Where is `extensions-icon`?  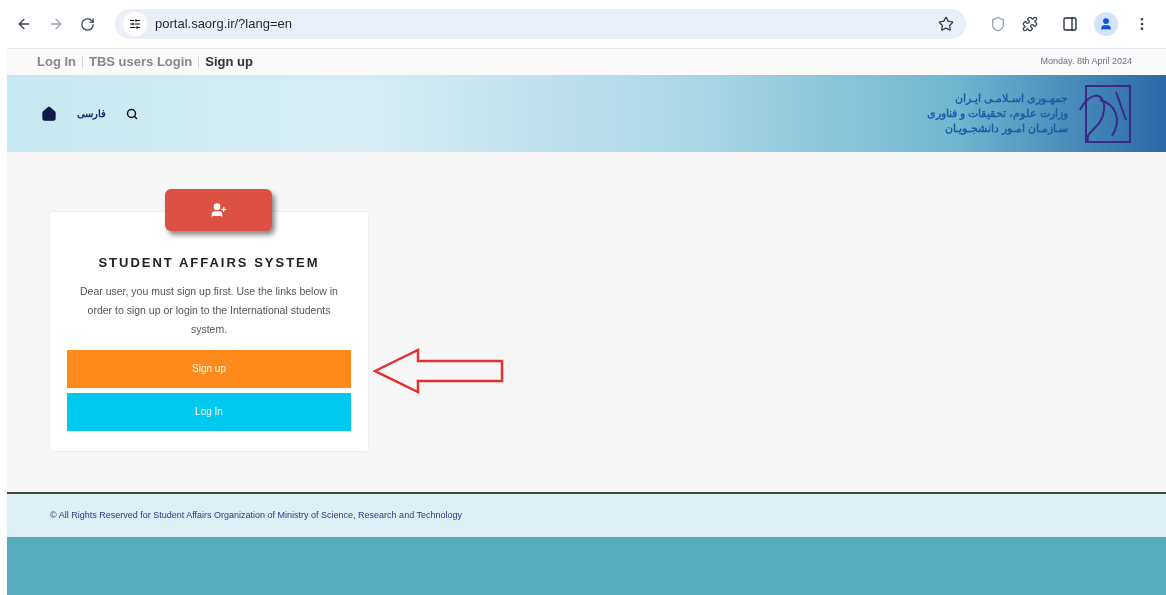 extensions-icon is located at coordinates (1030, 24).